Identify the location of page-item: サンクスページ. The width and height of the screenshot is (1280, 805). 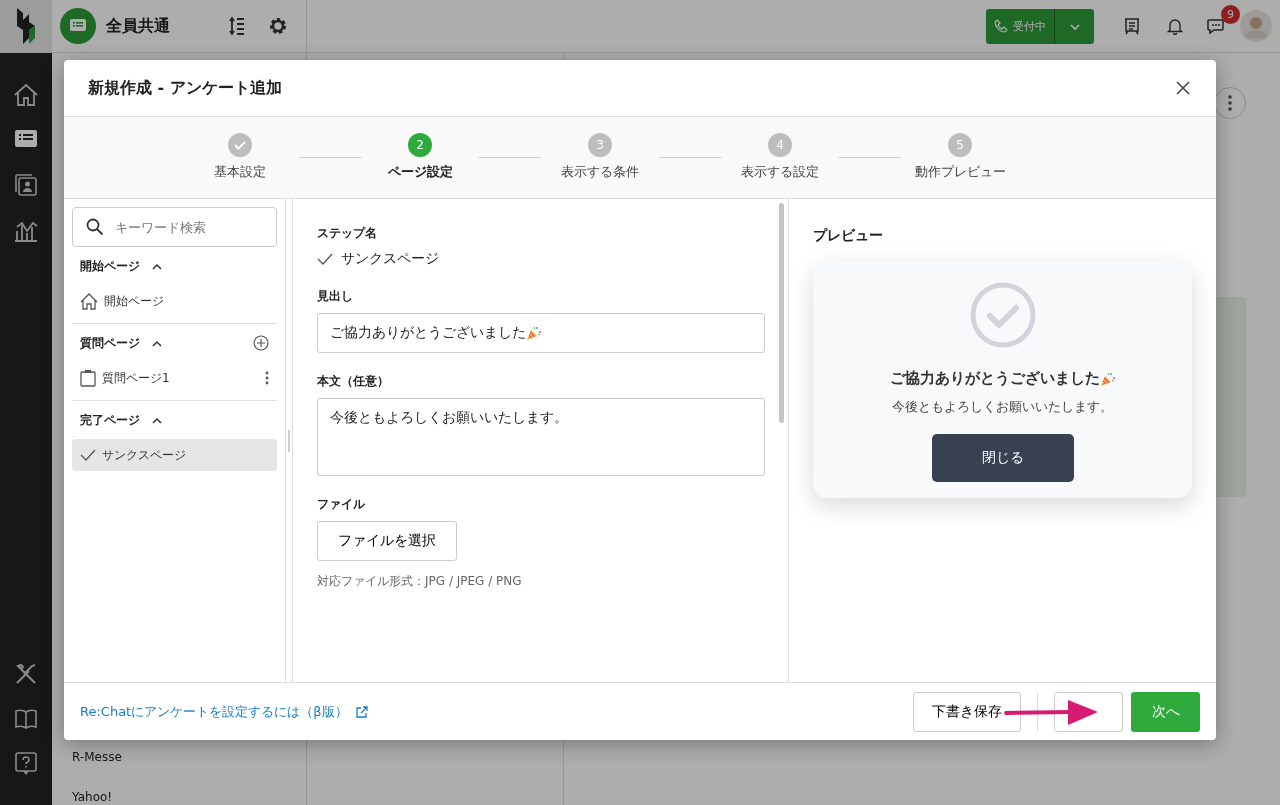
(174, 455).